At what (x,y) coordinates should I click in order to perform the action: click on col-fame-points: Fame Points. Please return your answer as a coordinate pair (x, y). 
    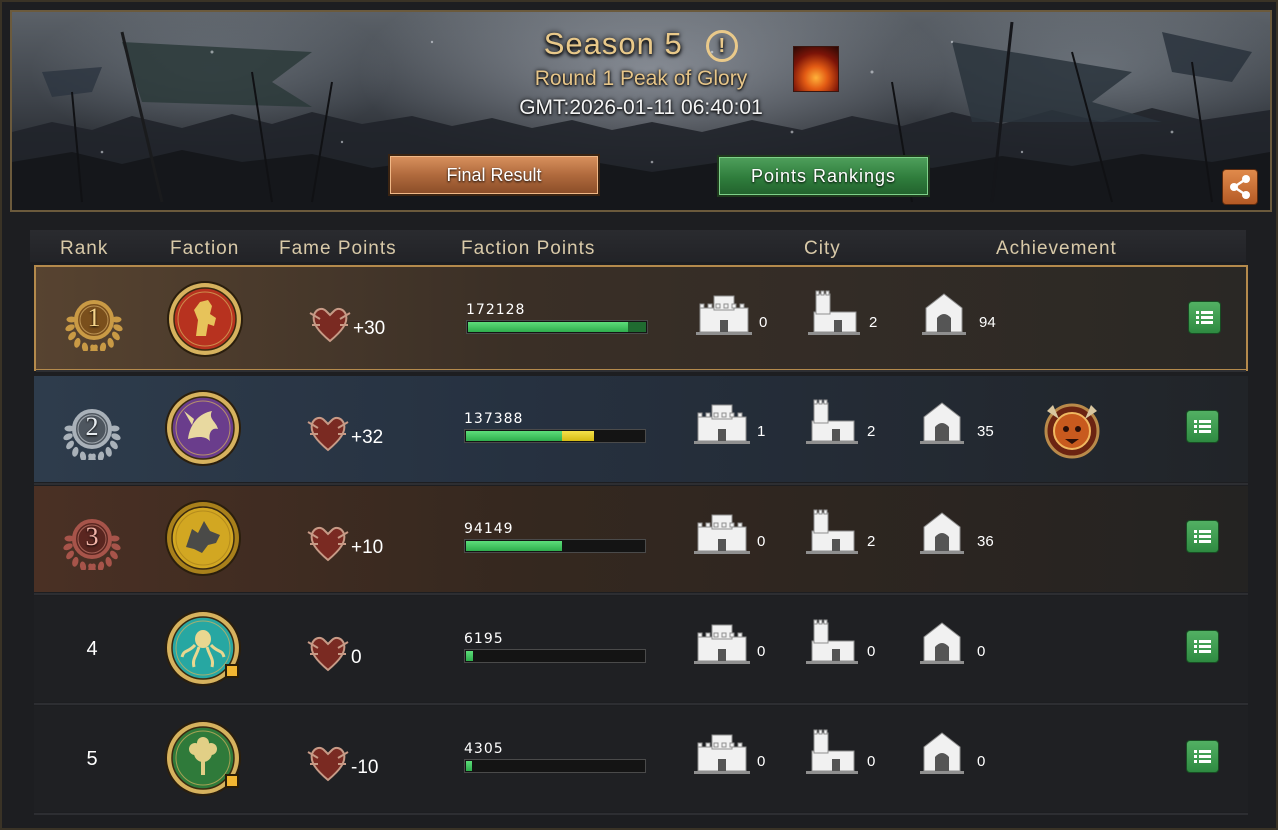
    Looking at the image, I should click on (338, 248).